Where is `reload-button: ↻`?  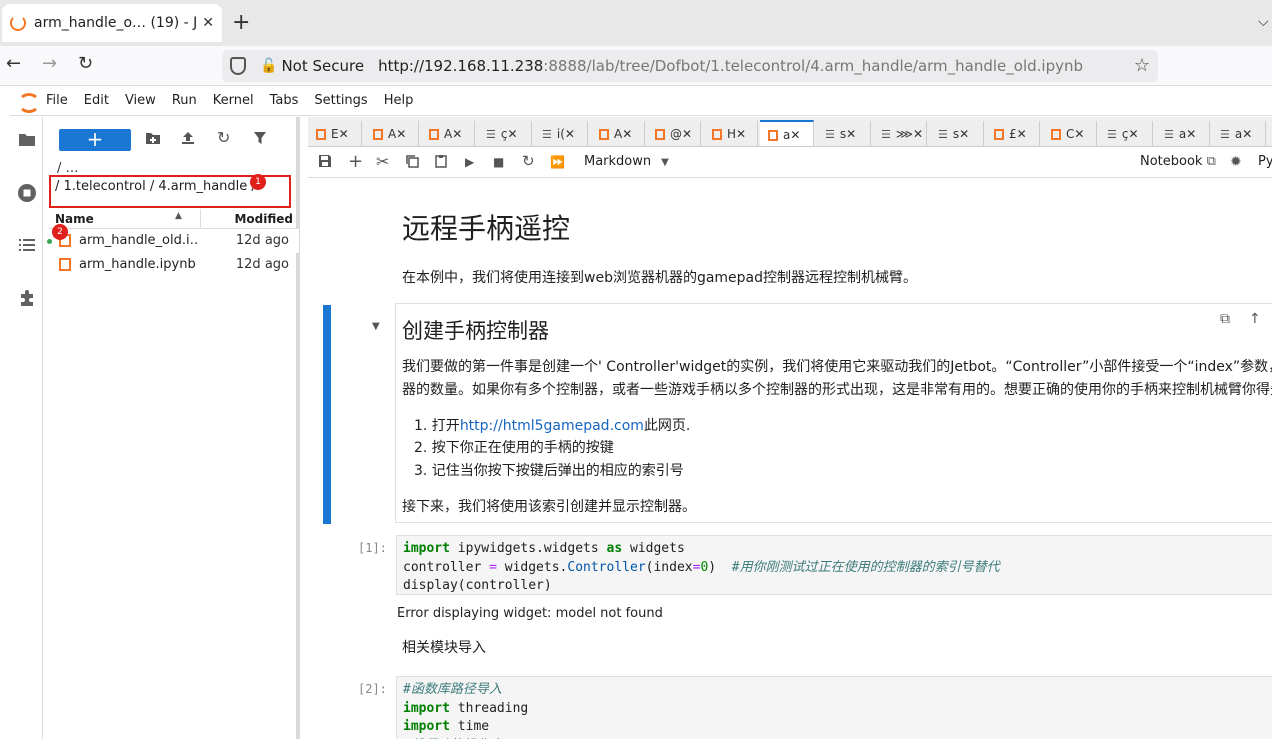
reload-button: ↻ is located at coordinates (85, 64).